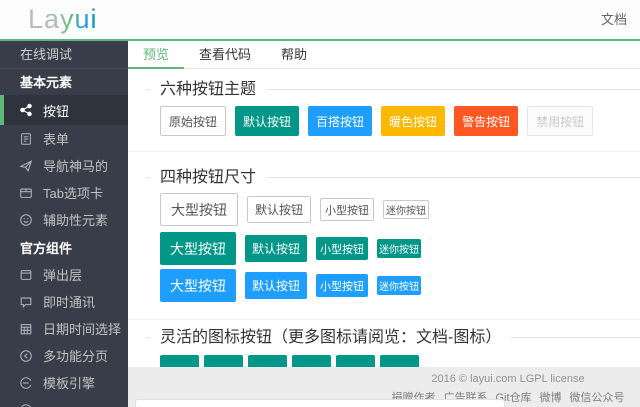 This screenshot has height=407, width=640. Describe the element at coordinates (26, 193) in the screenshot. I see `tab-icon` at that location.